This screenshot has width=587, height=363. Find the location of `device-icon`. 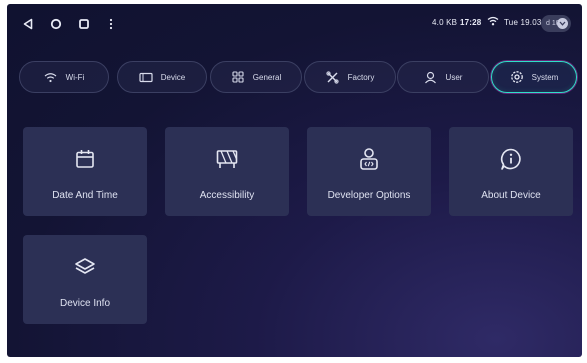

device-icon is located at coordinates (146, 77).